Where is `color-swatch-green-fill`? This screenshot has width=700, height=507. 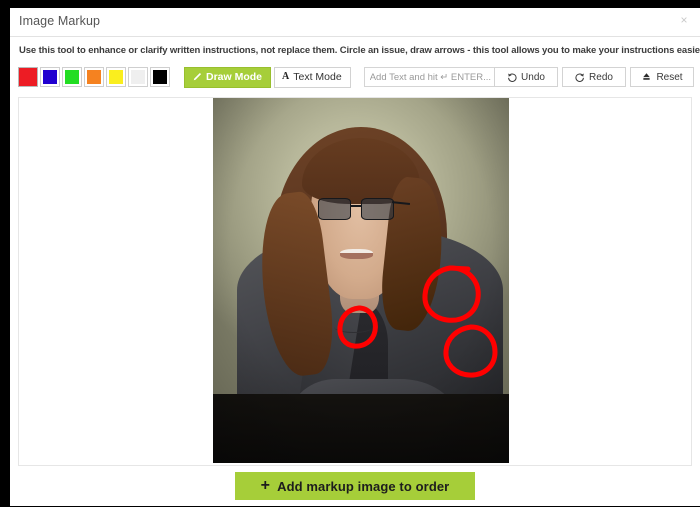
color-swatch-green-fill is located at coordinates (72, 77).